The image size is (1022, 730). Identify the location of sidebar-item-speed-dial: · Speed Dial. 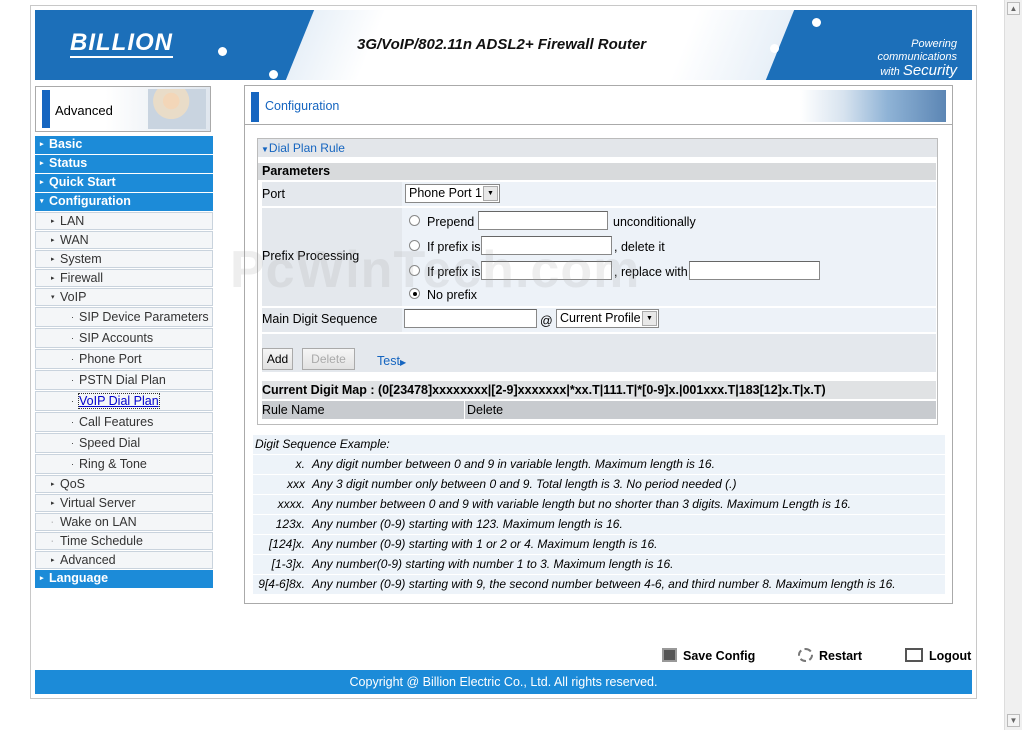
(124, 443).